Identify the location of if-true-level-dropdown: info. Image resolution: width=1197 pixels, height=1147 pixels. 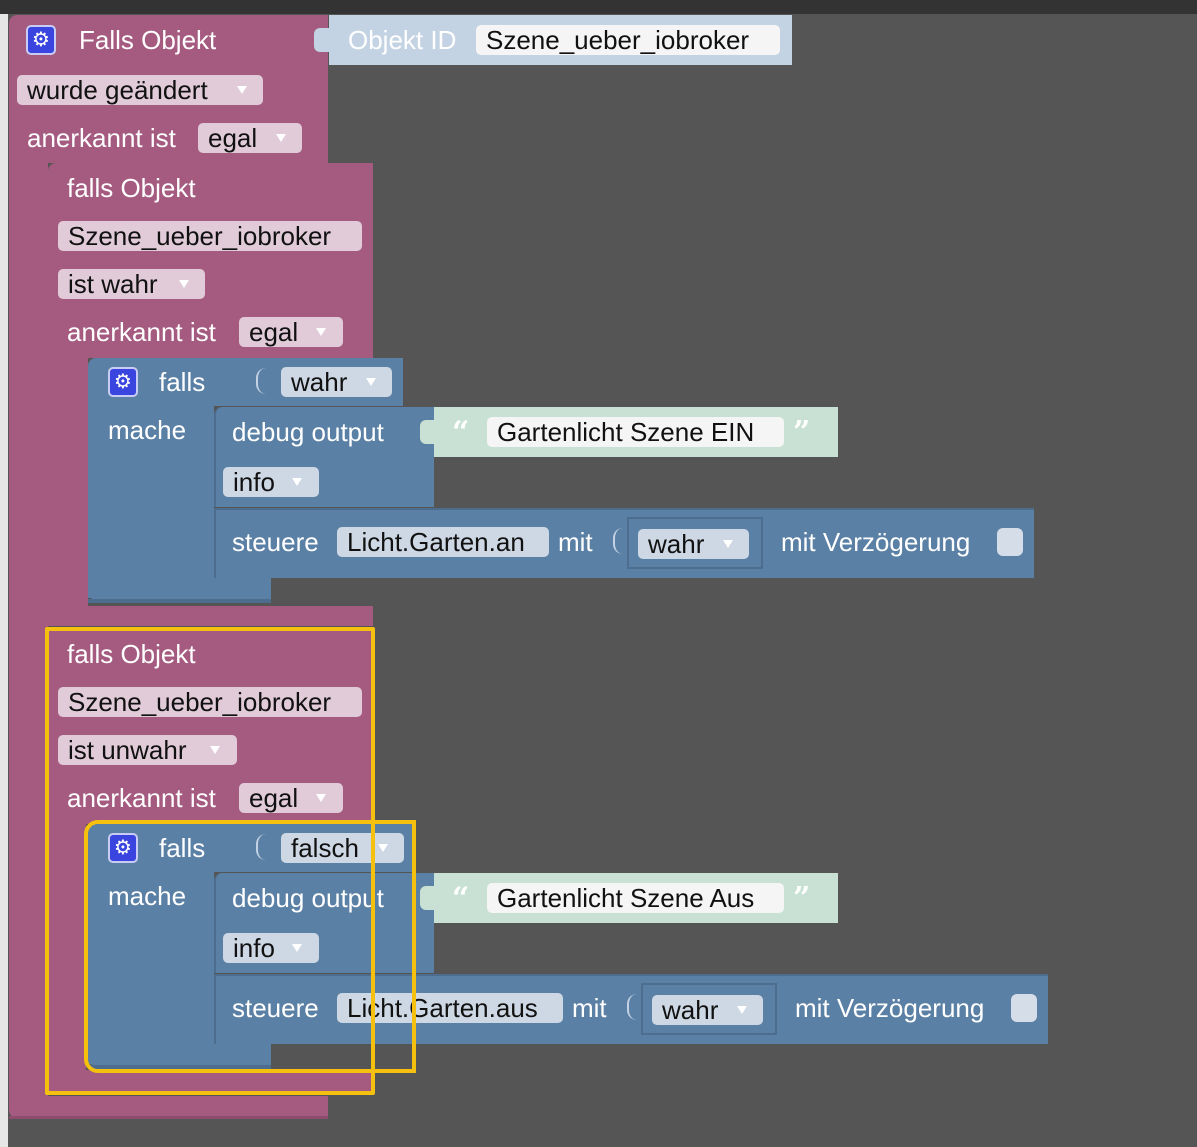
(271, 482).